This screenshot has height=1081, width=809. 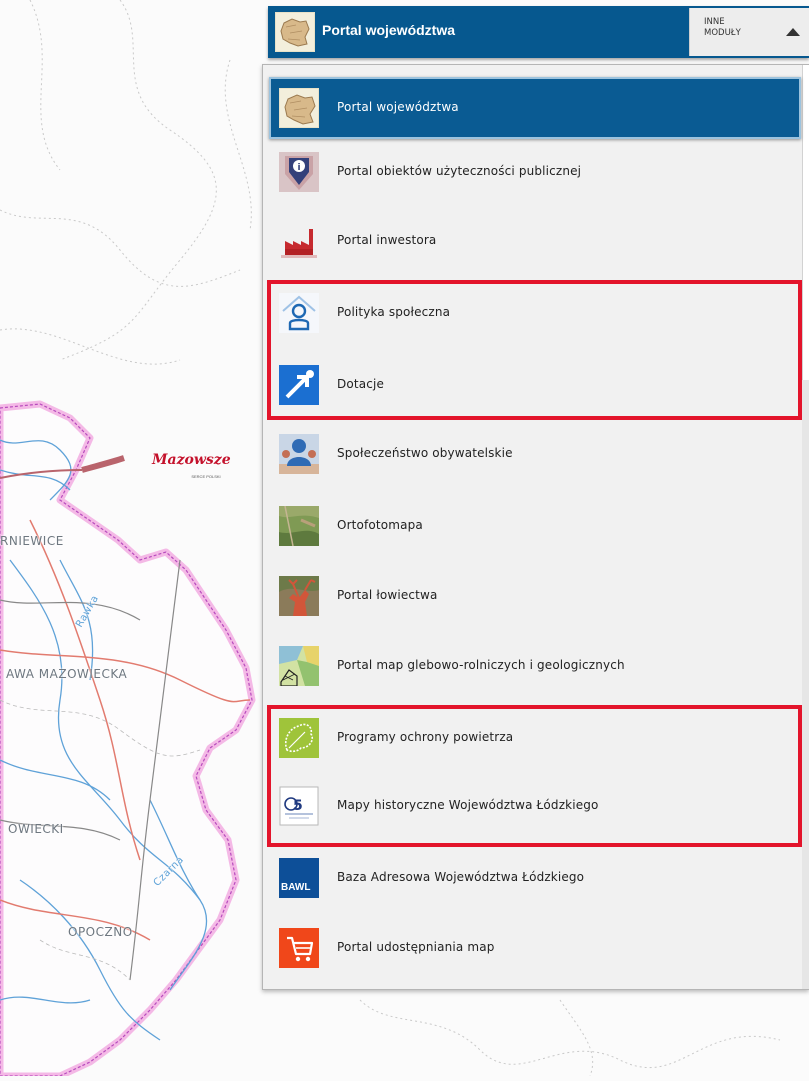 I want to click on module-item-ortofotomapa: Ortofotomapa, so click(x=535, y=526).